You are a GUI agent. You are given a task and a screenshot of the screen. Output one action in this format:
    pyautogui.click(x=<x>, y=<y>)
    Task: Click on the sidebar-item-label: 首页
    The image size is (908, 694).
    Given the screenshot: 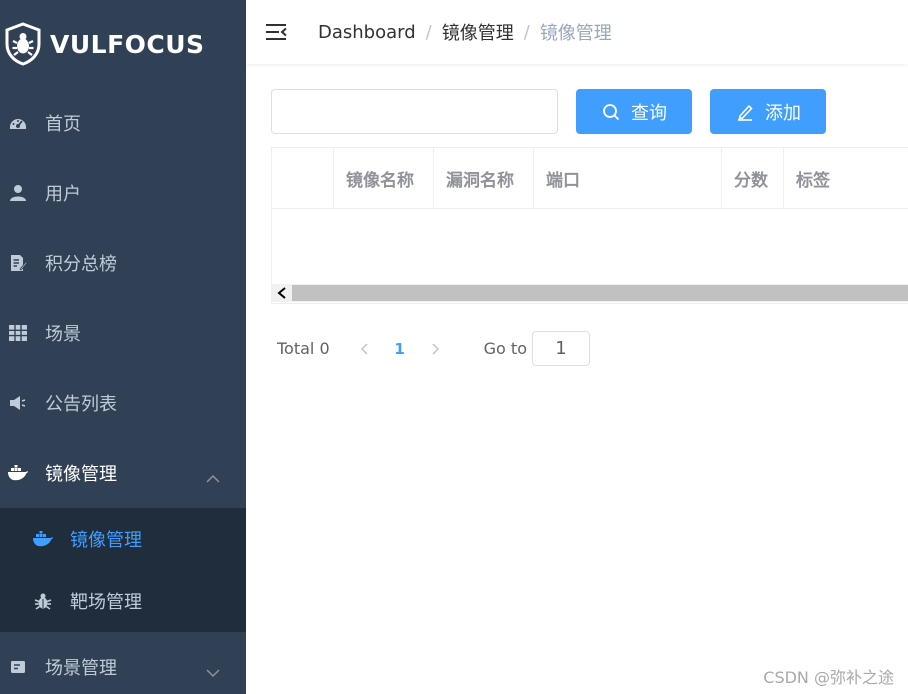 What is the action you would take?
    pyautogui.click(x=63, y=124)
    